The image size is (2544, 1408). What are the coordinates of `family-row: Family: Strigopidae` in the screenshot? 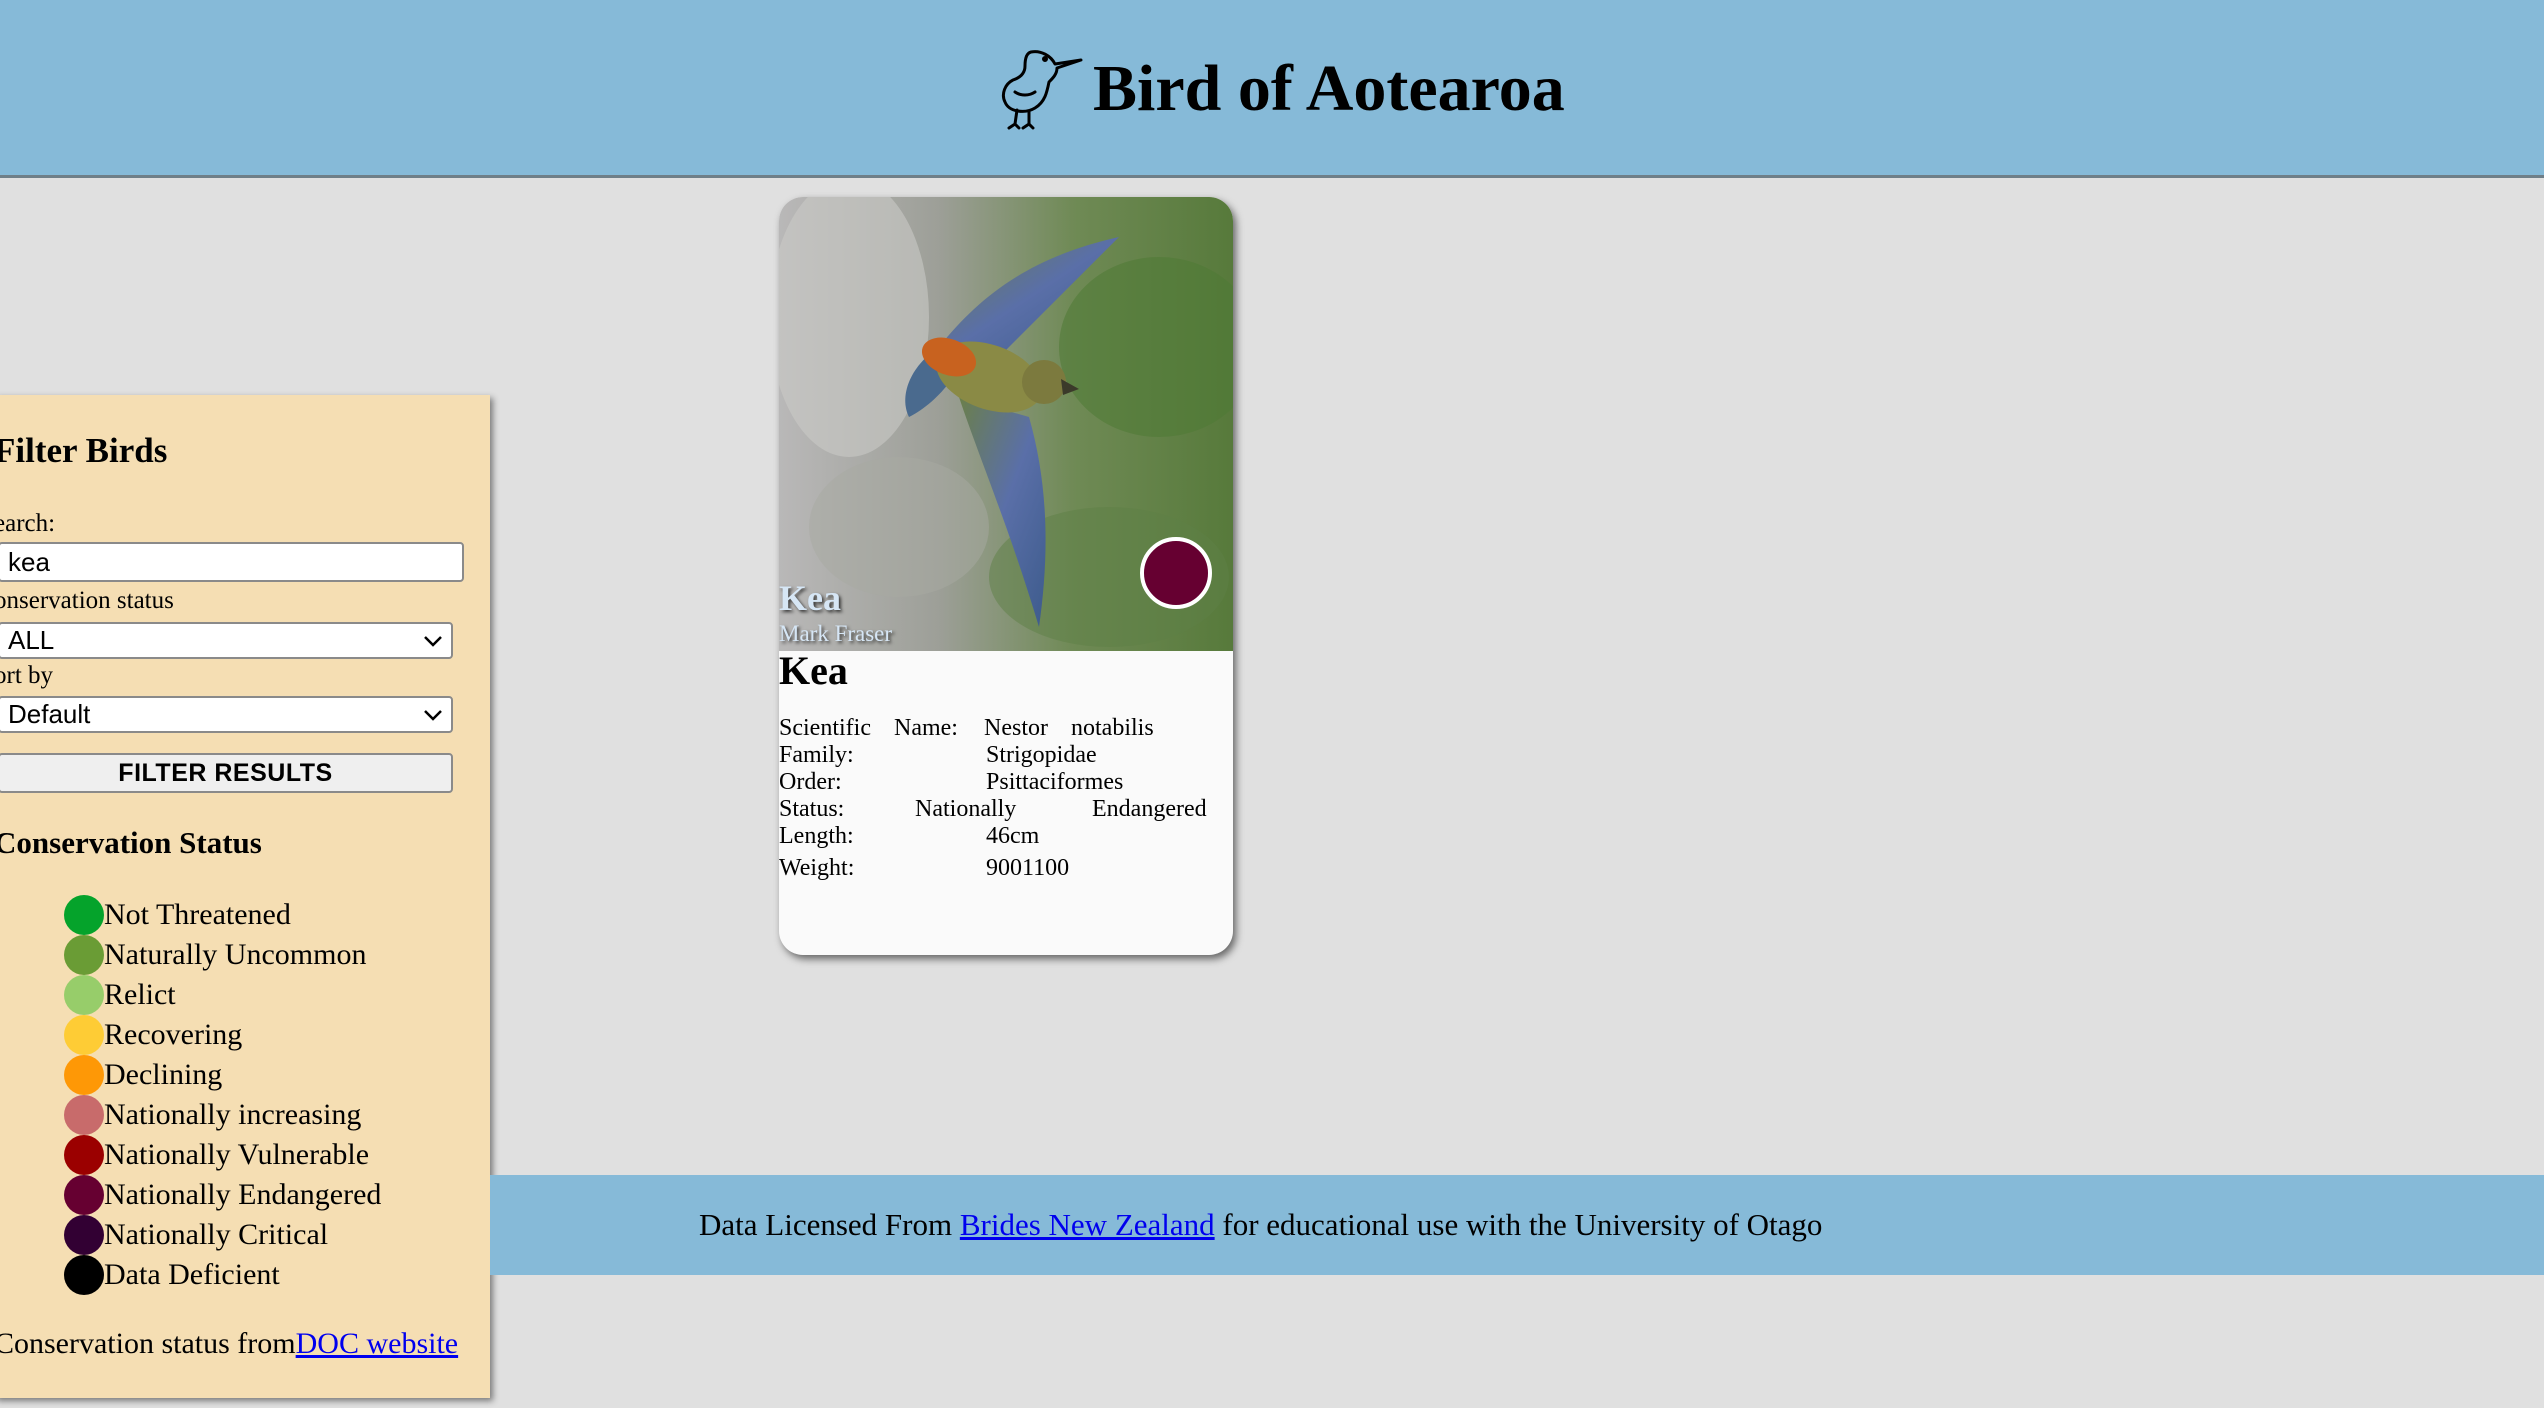 It's located at (999, 755).